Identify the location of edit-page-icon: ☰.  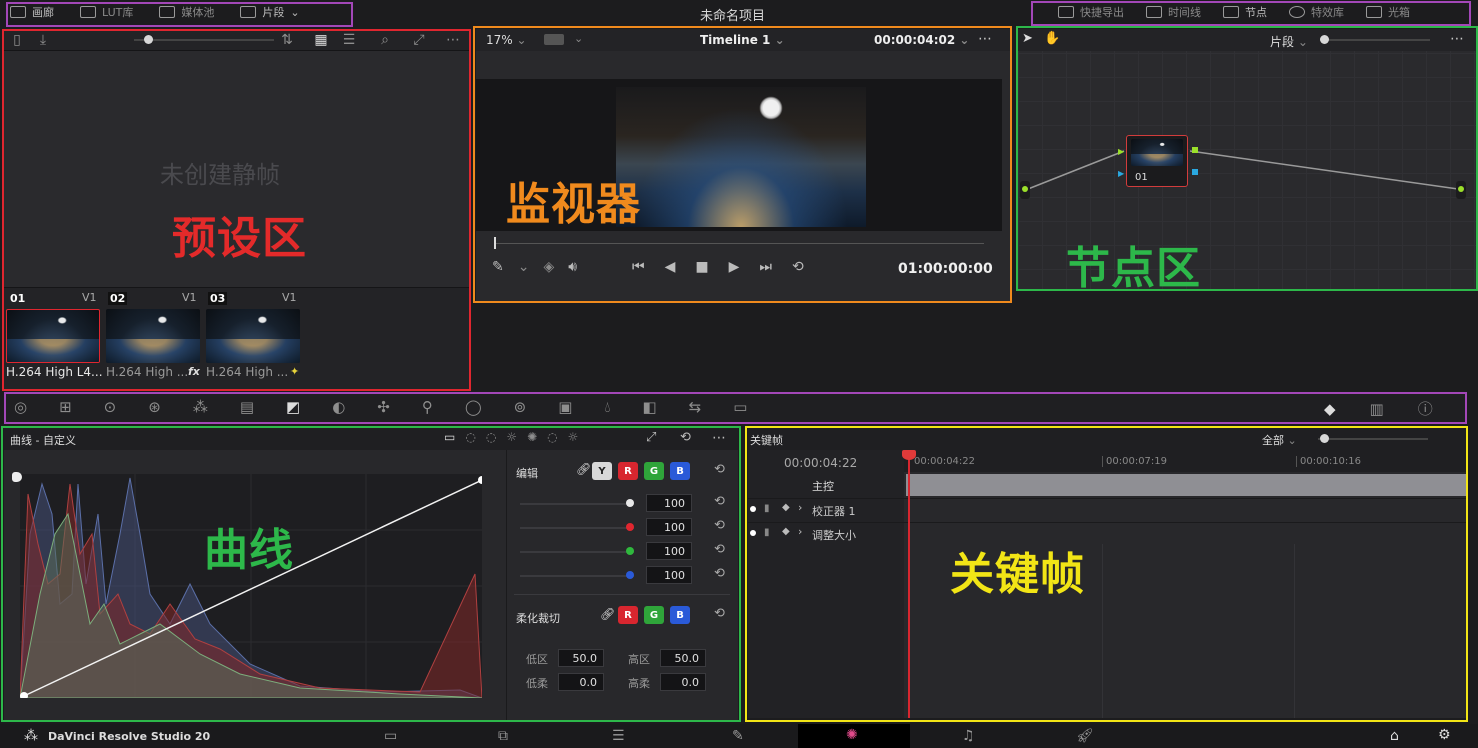
(618, 736).